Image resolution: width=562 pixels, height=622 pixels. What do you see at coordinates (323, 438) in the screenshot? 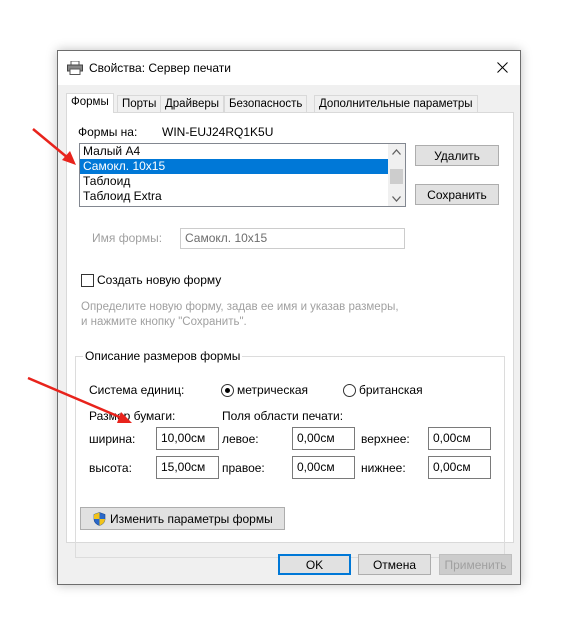
I see `left-margin-field: 0,00см` at bounding box center [323, 438].